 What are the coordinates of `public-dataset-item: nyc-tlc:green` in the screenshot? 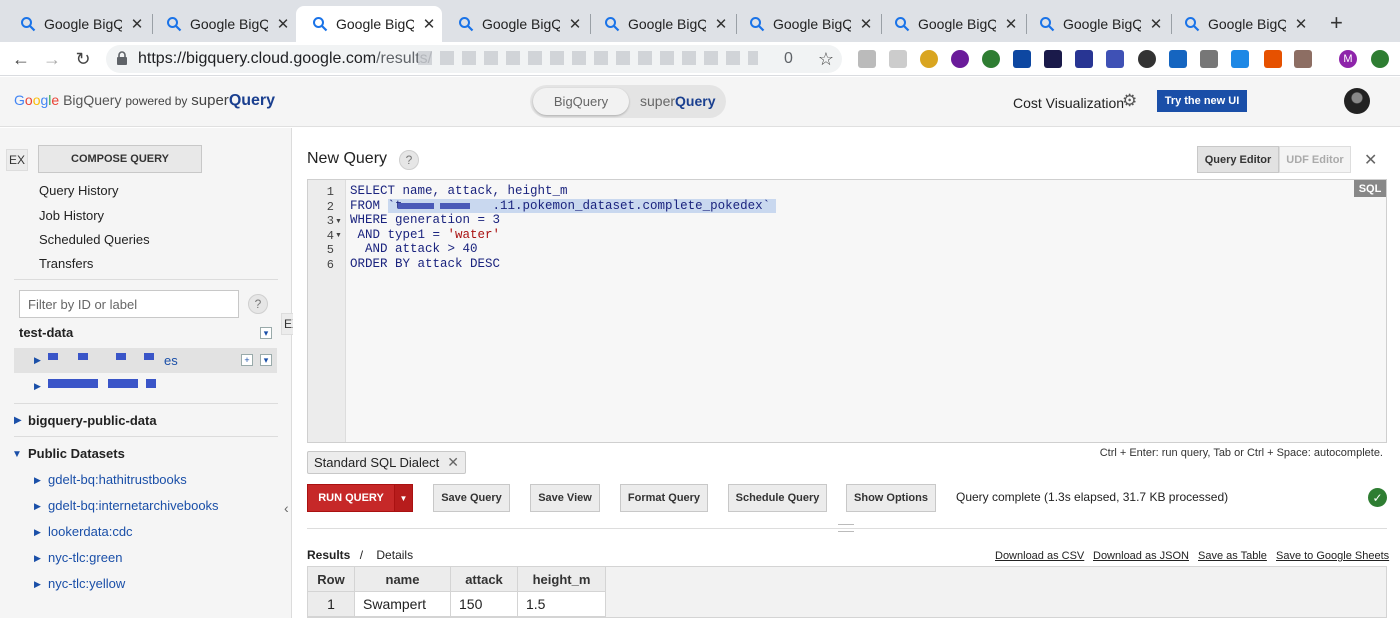 It's located at (85, 557).